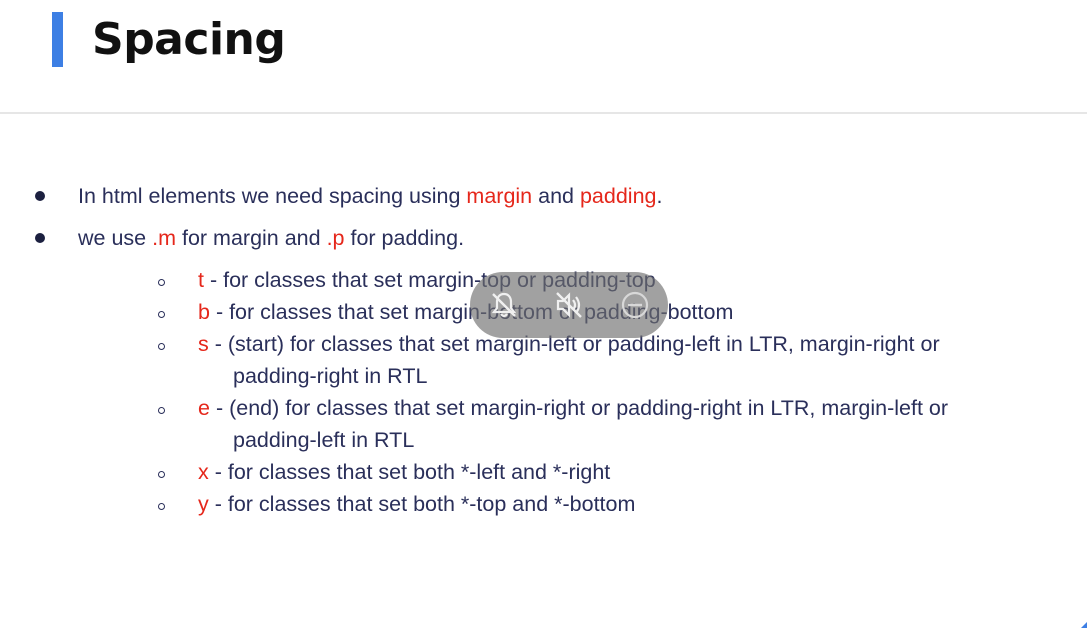 This screenshot has width=1087, height=628. What do you see at coordinates (272, 196) in the screenshot?
I see `text-segment: In html elements we need spacing using` at bounding box center [272, 196].